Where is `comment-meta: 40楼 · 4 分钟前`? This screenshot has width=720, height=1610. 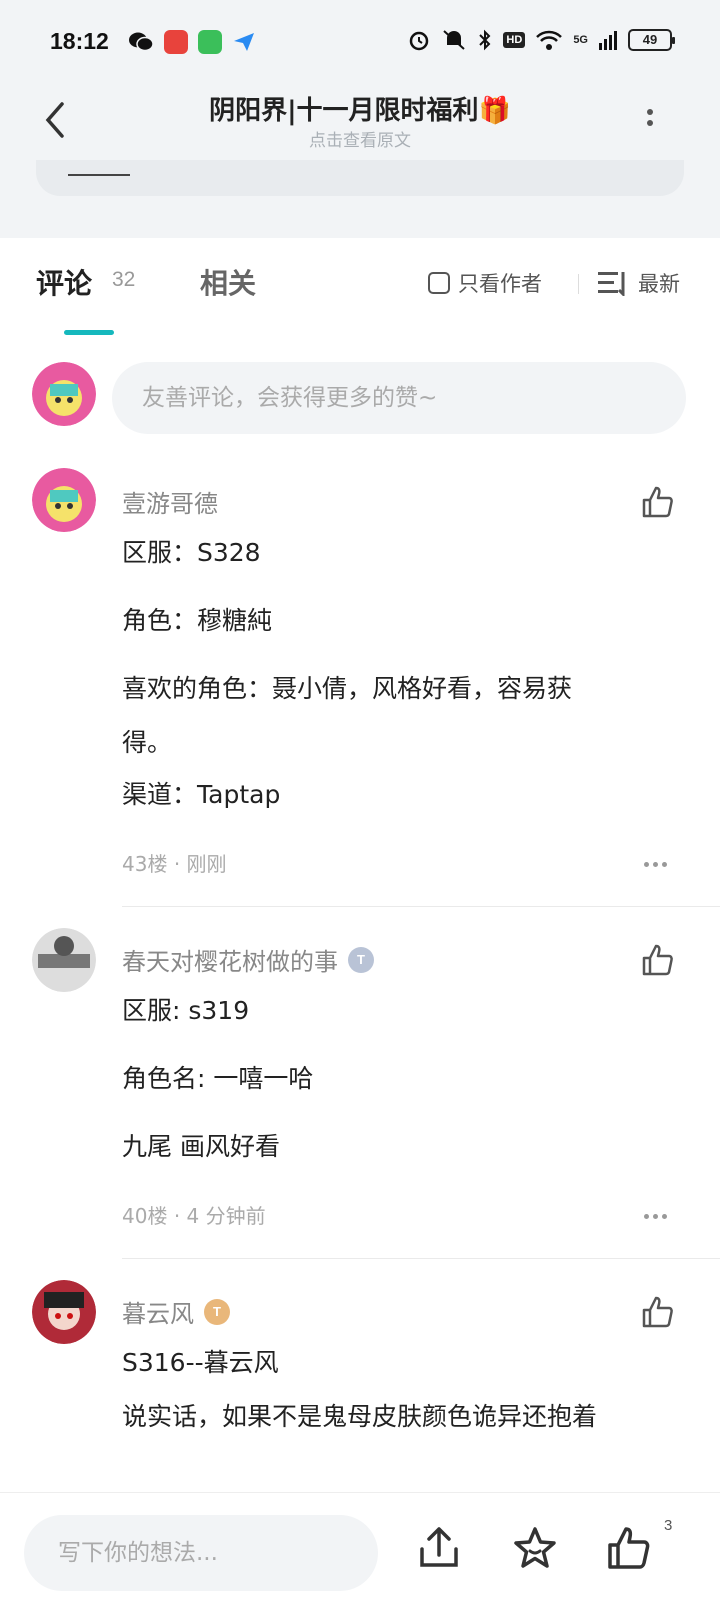 comment-meta: 40楼 · 4 分钟前 is located at coordinates (194, 1216).